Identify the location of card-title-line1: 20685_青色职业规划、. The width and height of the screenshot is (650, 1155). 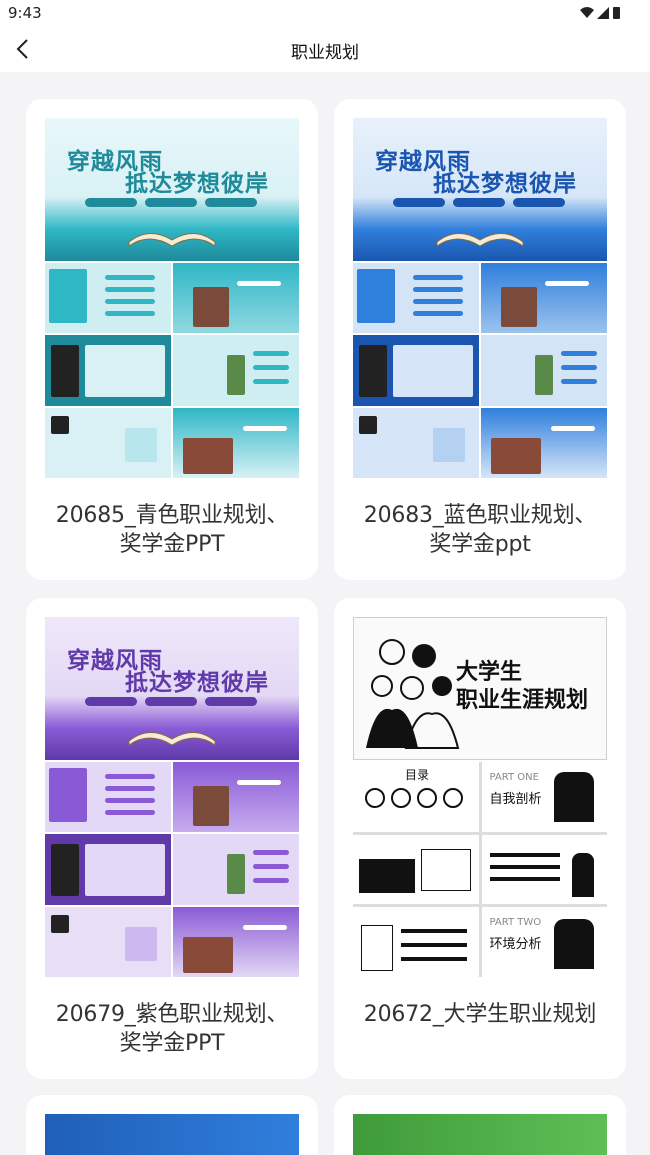
(172, 515).